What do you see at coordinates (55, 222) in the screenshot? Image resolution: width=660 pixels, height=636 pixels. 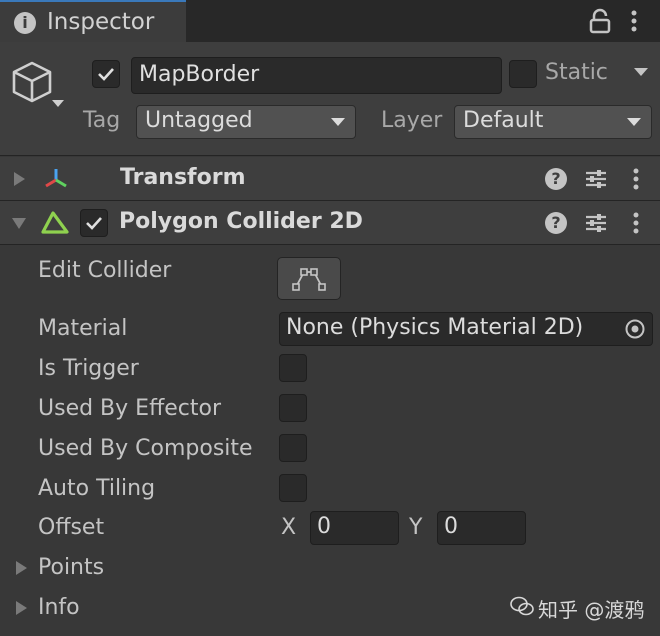 I see `polygon-collider-icon` at bounding box center [55, 222].